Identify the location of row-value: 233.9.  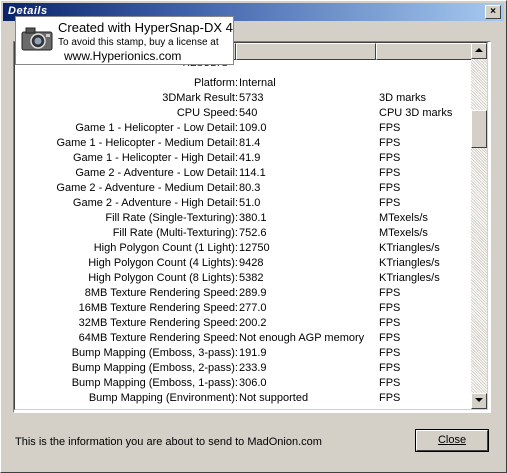
(253, 368).